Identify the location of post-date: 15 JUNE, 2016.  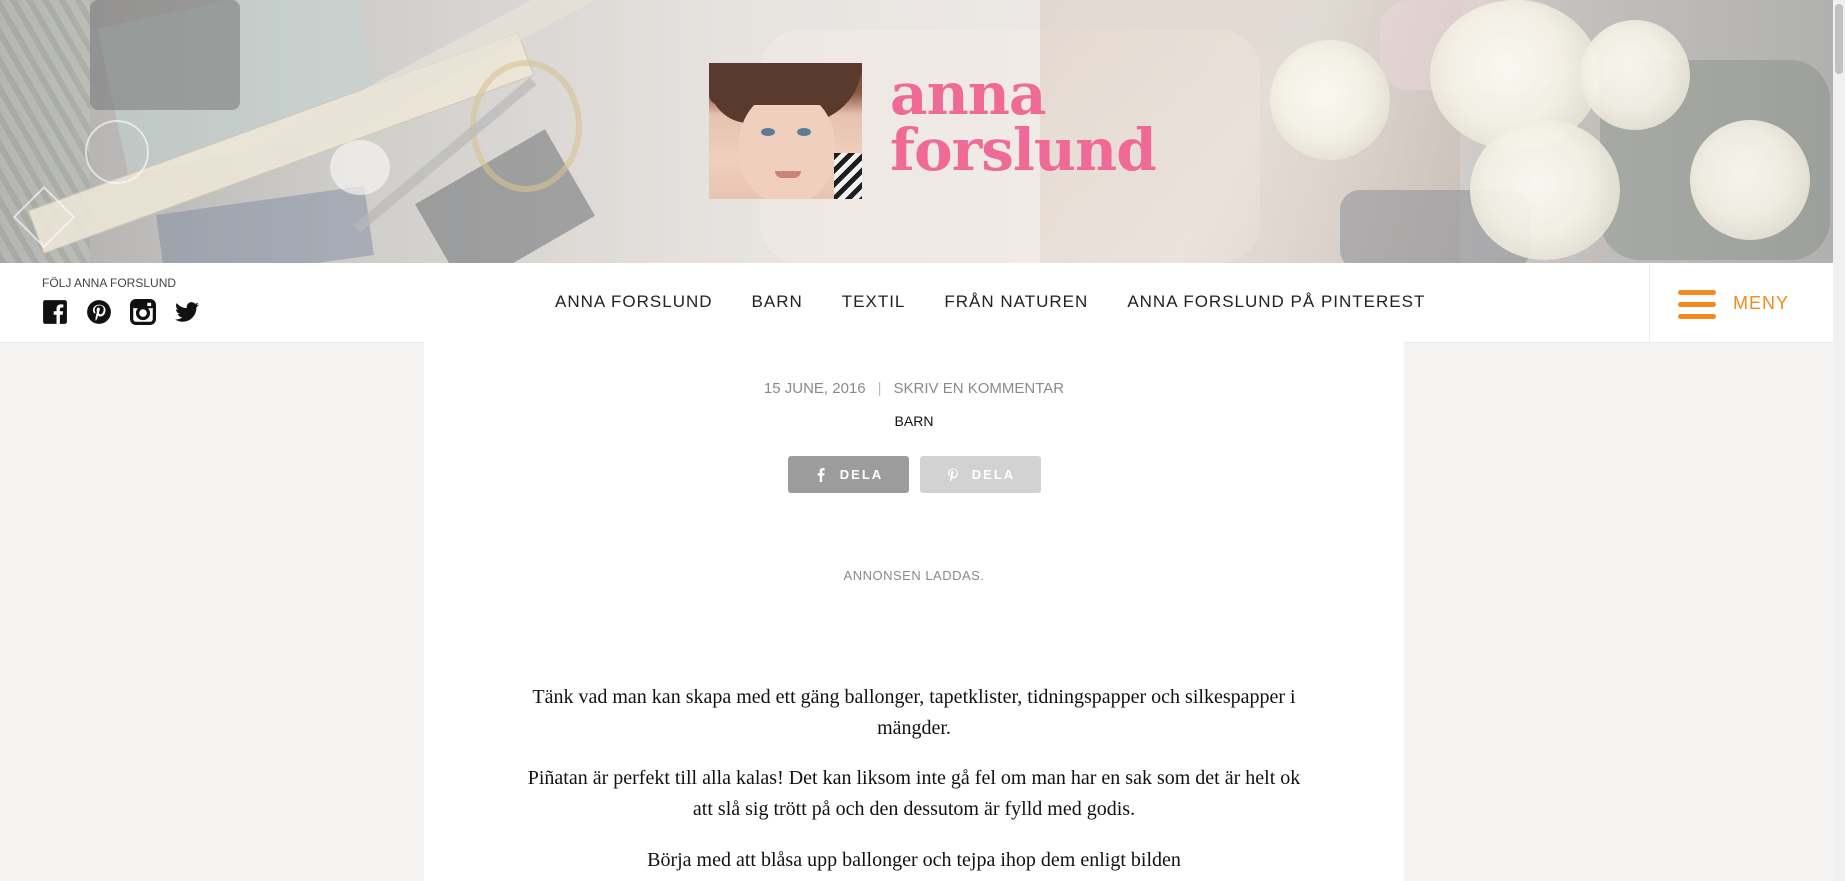
(814, 388).